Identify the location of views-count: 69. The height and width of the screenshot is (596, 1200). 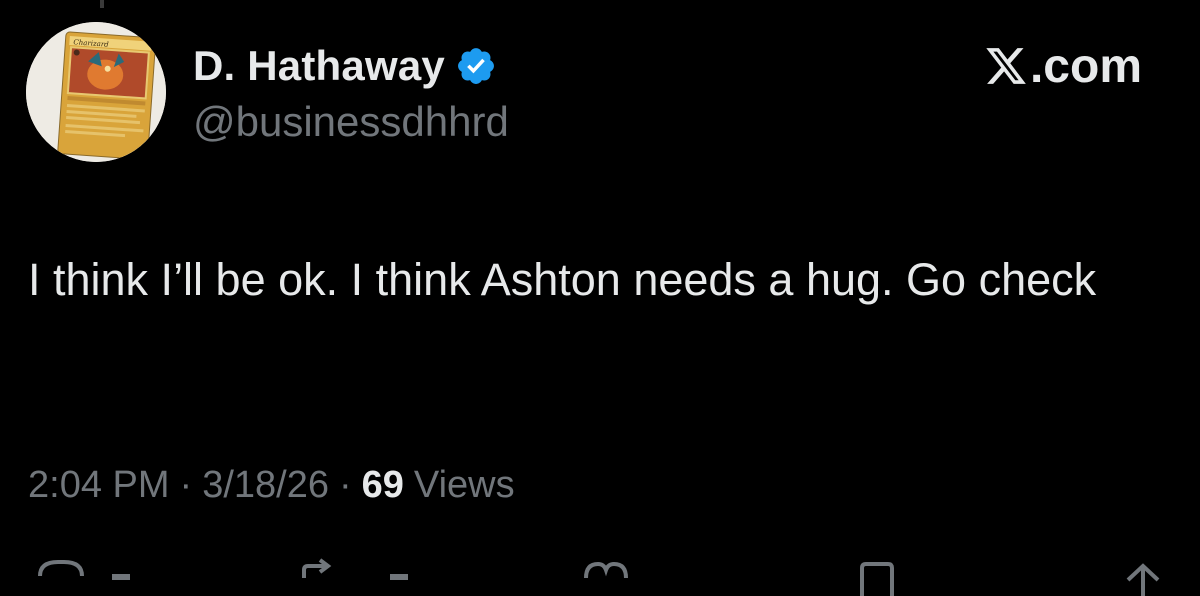
(382, 485).